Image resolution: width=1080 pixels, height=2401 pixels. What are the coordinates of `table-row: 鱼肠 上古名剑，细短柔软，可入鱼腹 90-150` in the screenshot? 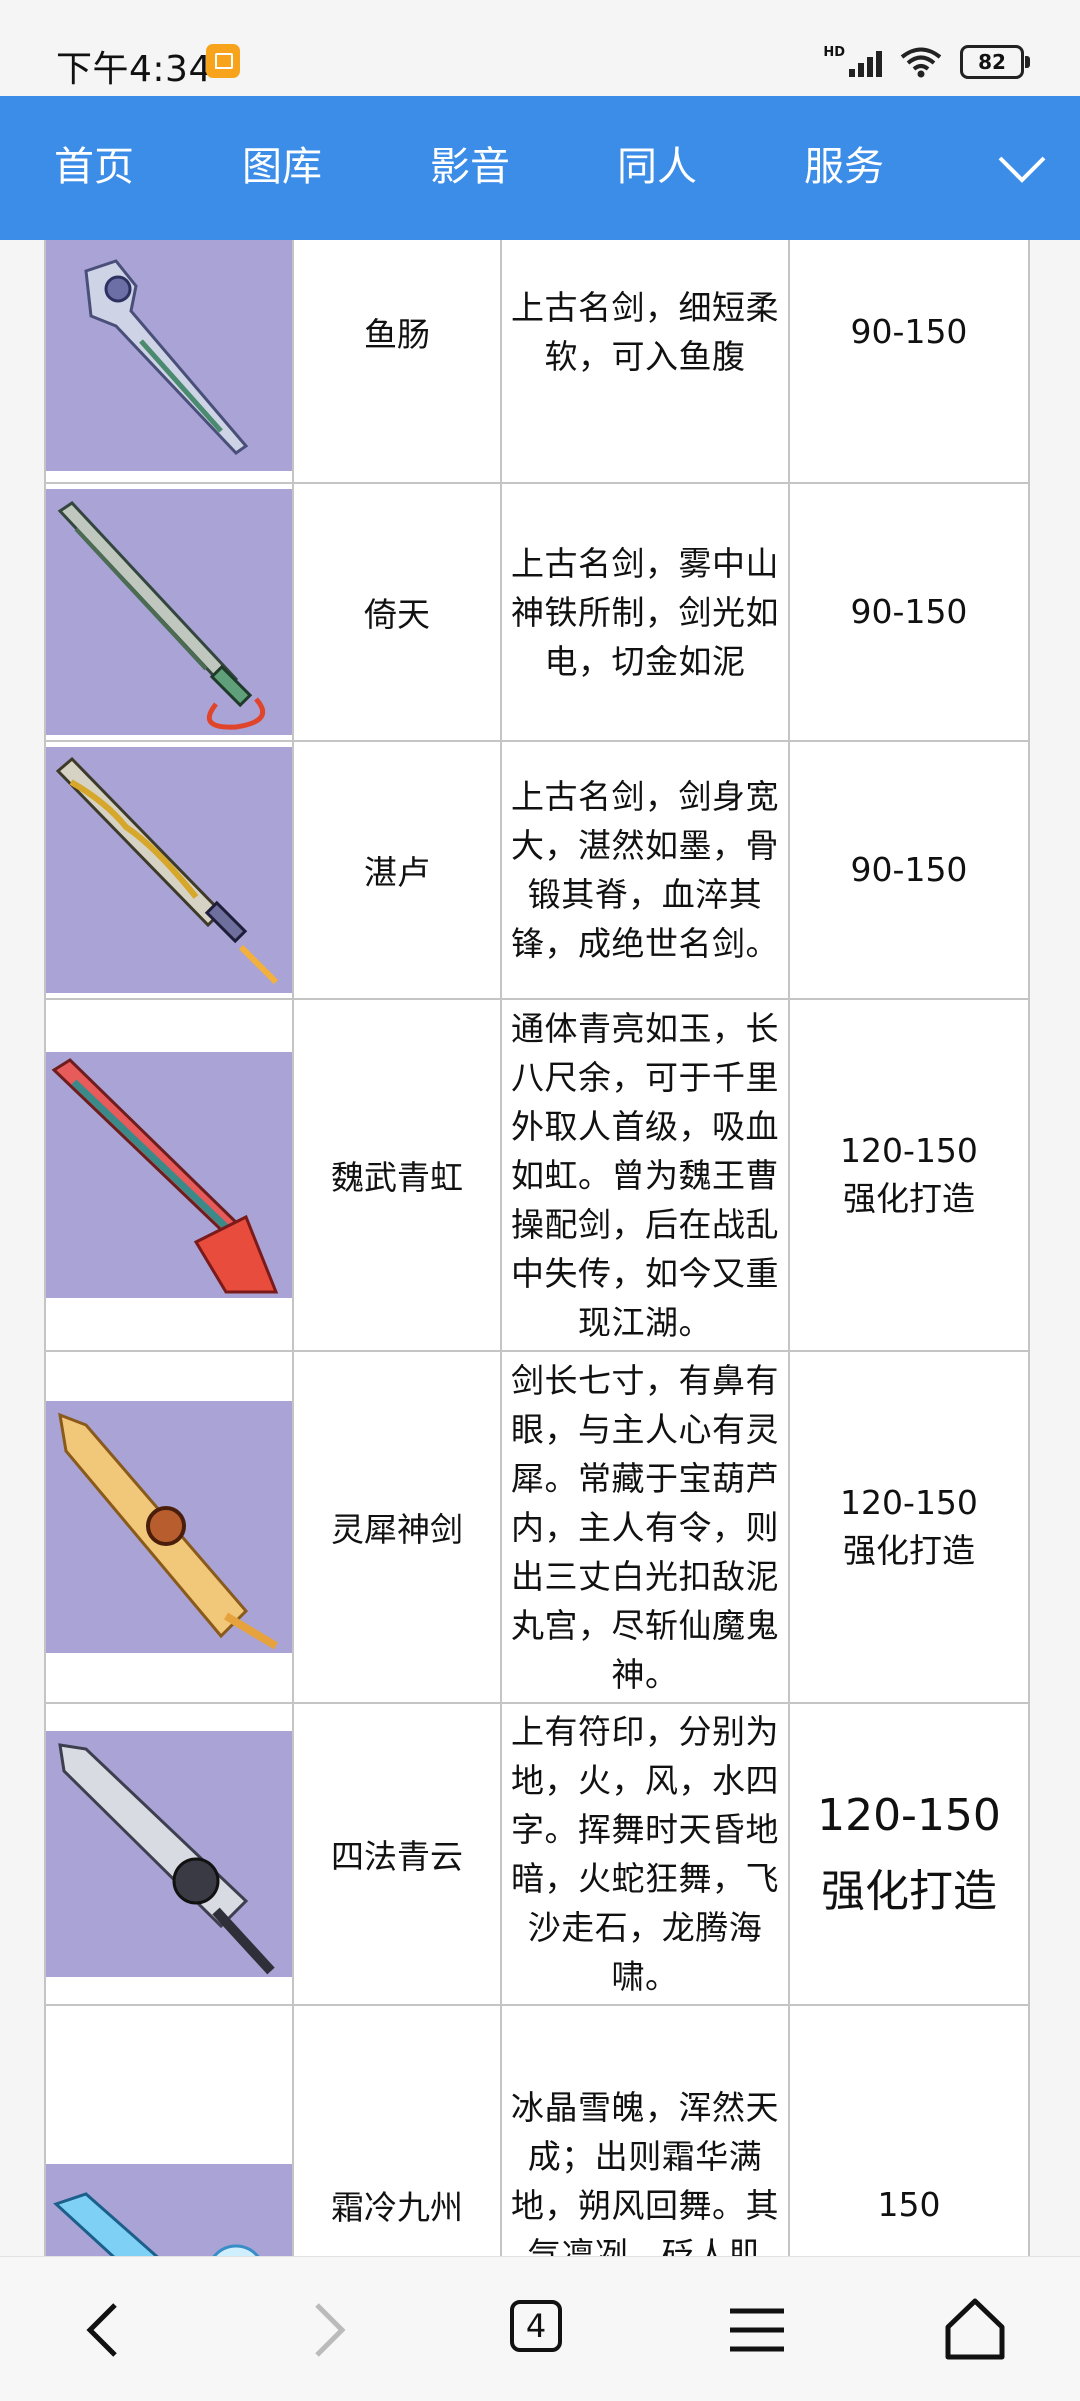 It's located at (537, 362).